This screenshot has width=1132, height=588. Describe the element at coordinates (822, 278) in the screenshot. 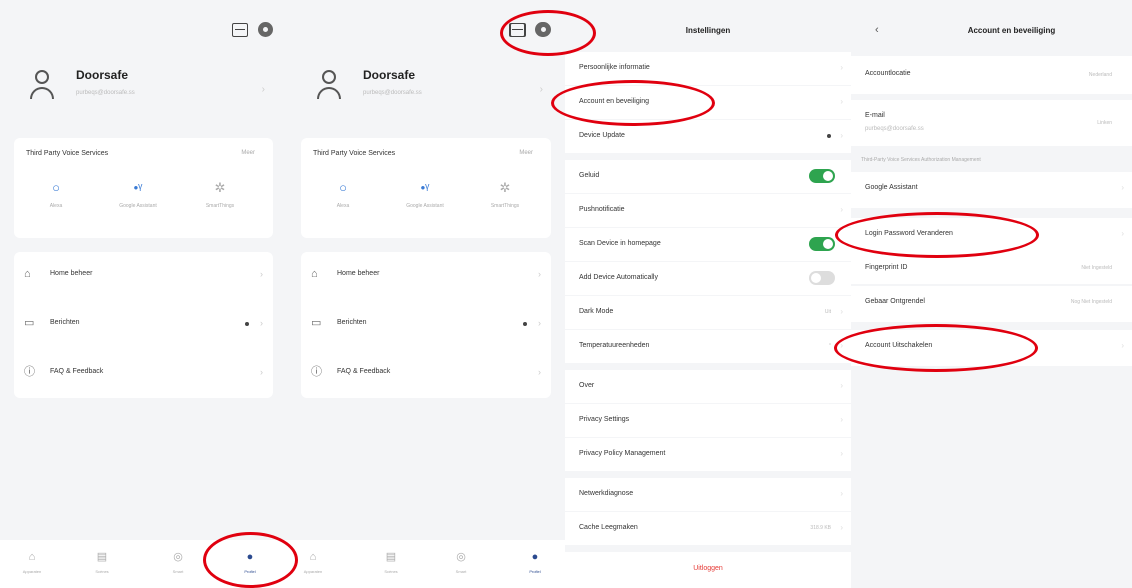

I see `add-device-toggle` at that location.